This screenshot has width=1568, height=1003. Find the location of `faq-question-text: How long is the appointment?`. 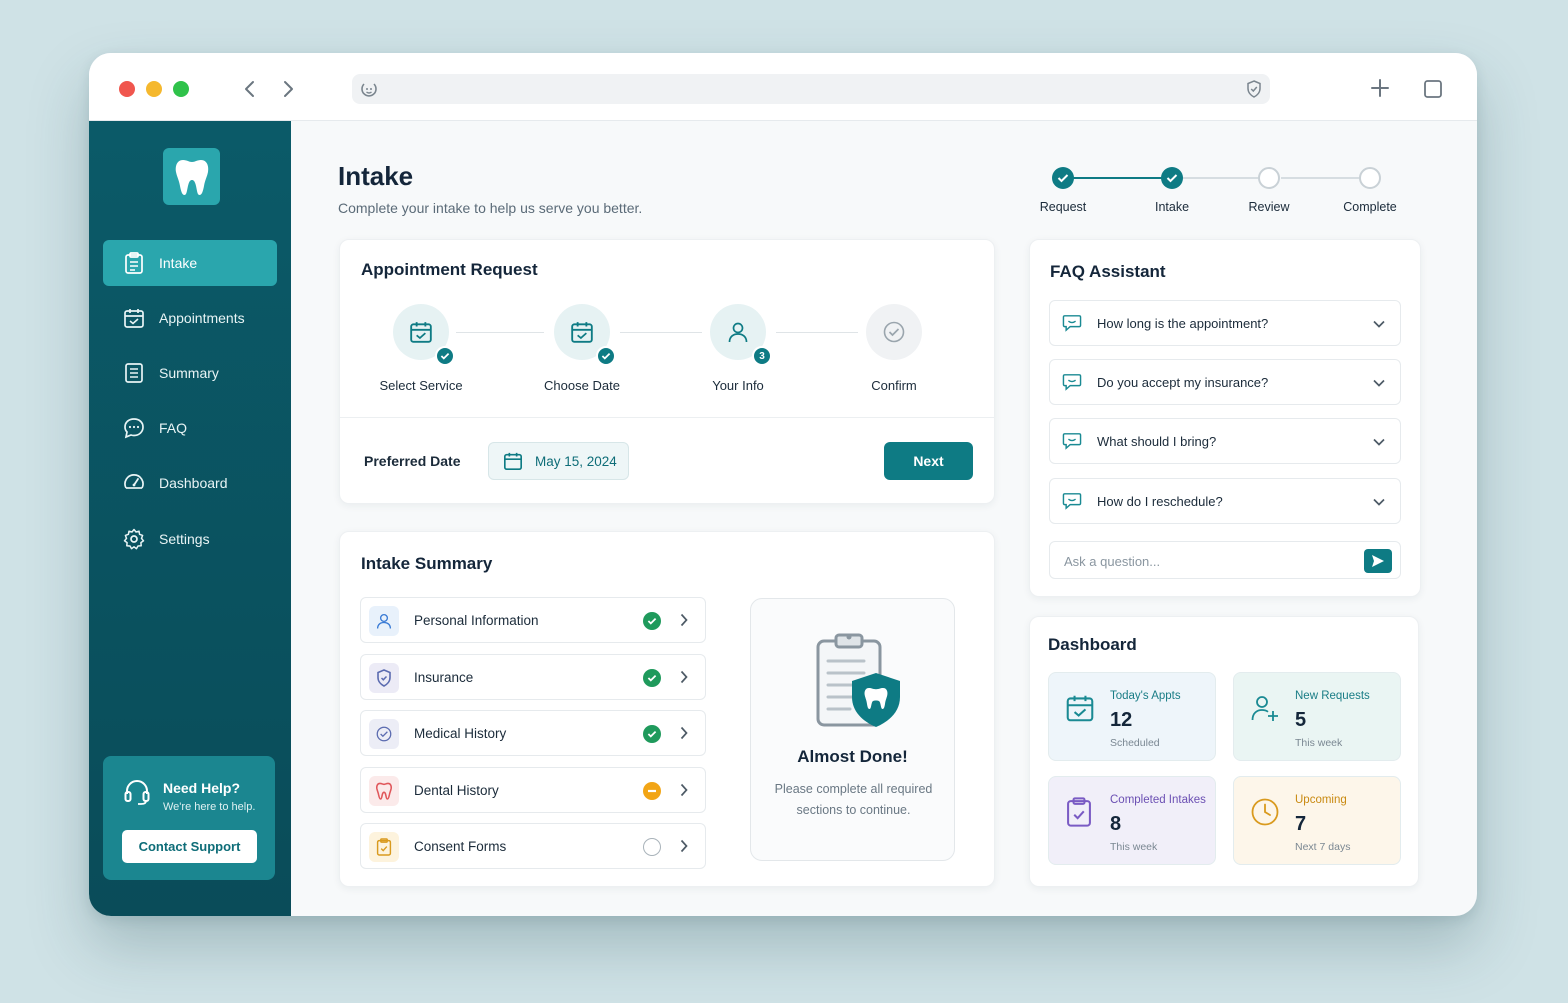

faq-question-text: How long is the appointment? is located at coordinates (1183, 323).